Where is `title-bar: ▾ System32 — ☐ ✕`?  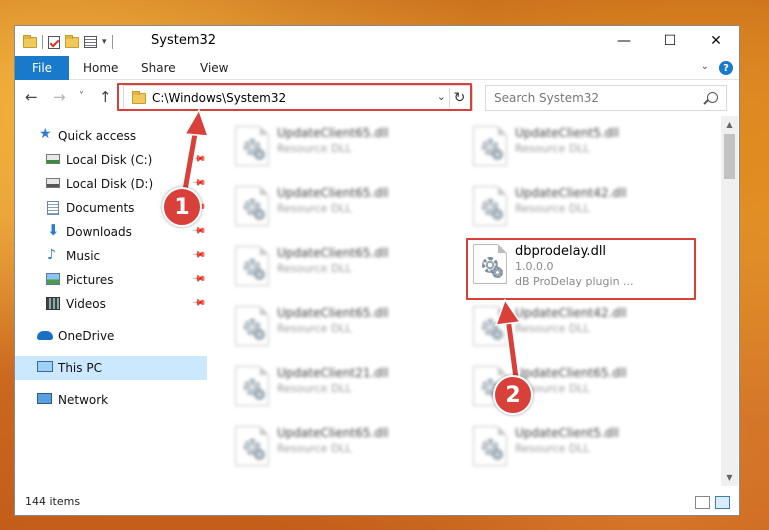
title-bar: ▾ System32 — ☐ ✕ is located at coordinates (377, 41).